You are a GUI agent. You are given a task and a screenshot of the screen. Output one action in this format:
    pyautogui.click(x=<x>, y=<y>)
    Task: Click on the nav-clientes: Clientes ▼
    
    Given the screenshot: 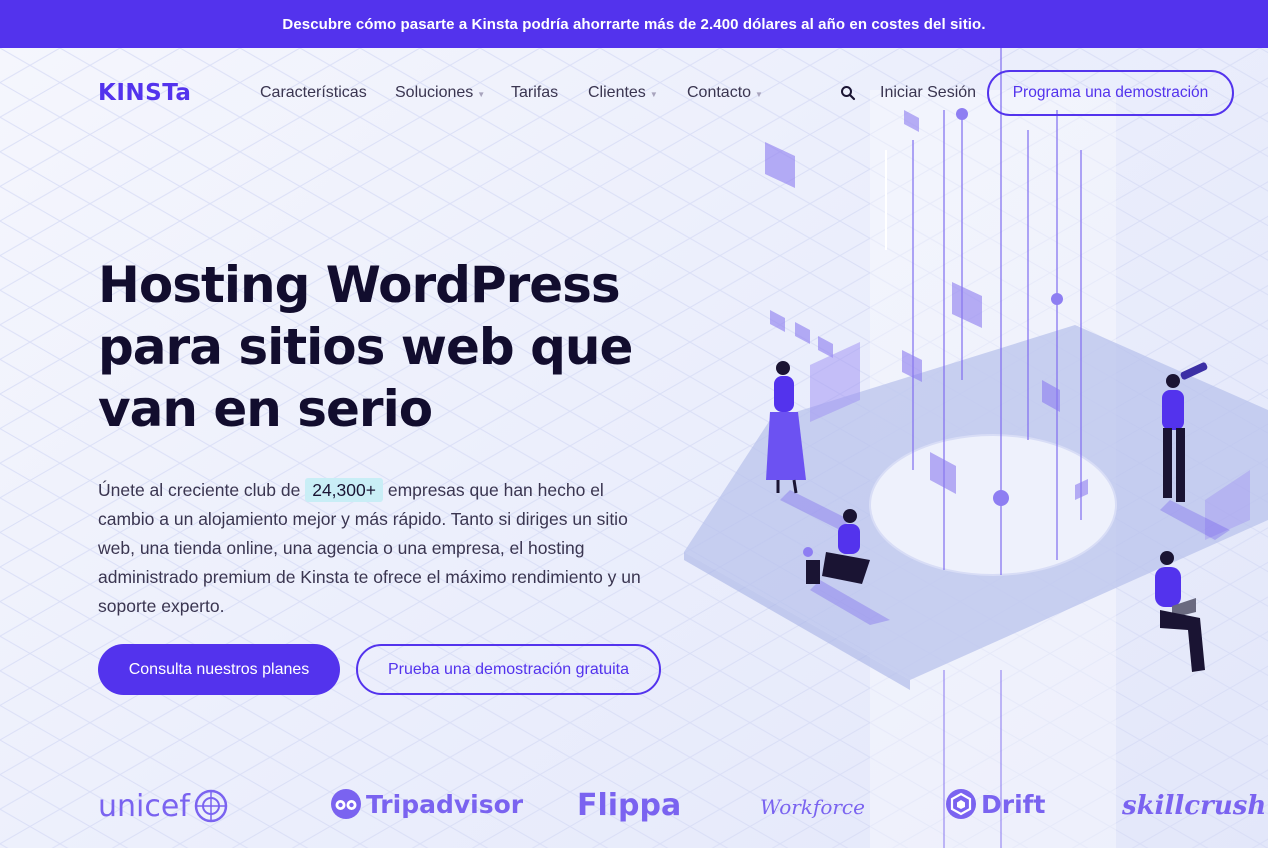 What is the action you would take?
    pyautogui.click(x=623, y=93)
    